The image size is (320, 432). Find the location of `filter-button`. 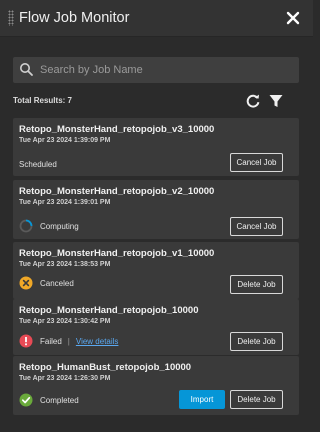

filter-button is located at coordinates (276, 101).